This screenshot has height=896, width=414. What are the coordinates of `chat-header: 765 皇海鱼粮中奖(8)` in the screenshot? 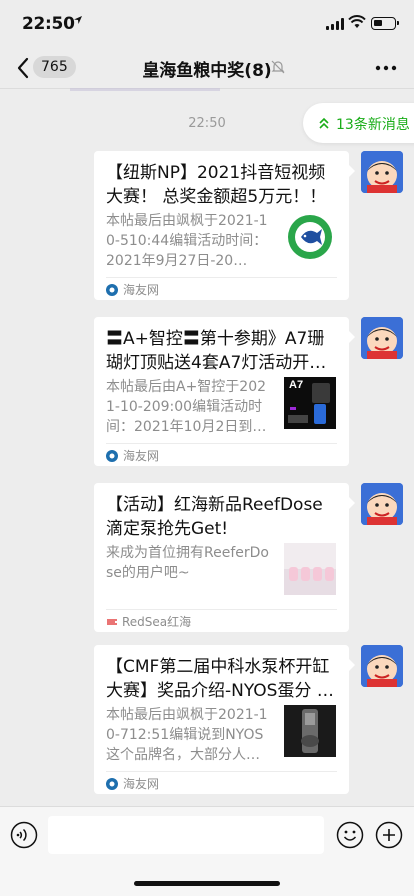 It's located at (207, 68).